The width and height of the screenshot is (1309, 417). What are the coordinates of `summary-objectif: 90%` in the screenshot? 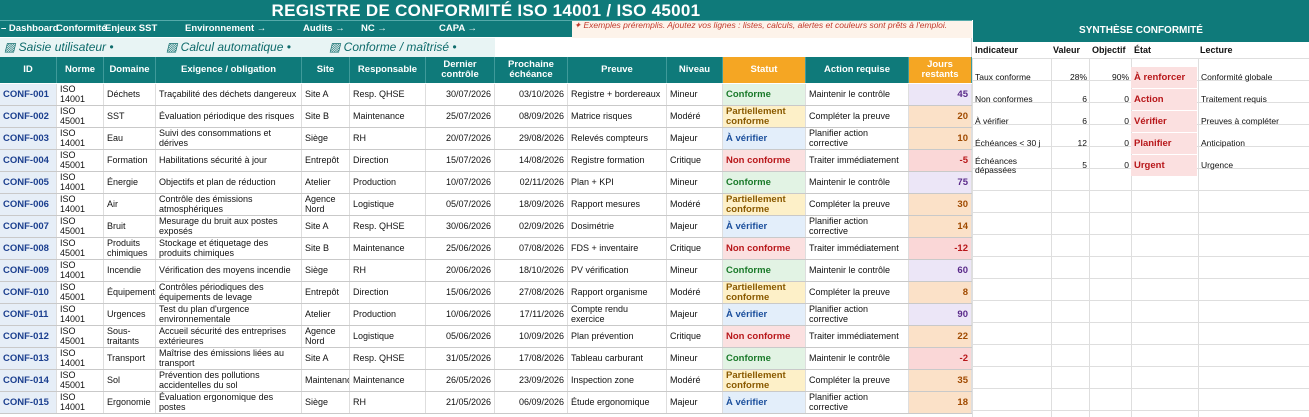 It's located at (1109, 77).